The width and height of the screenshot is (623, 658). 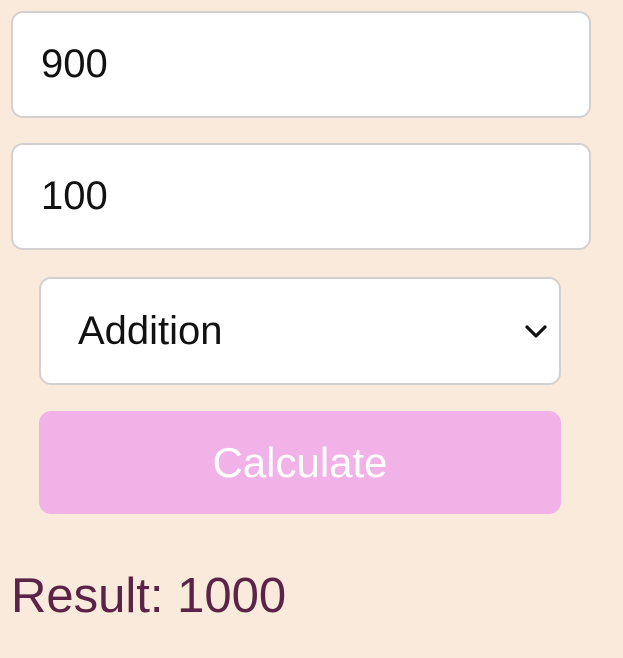 I want to click on second-number-value: 100, so click(x=74, y=196).